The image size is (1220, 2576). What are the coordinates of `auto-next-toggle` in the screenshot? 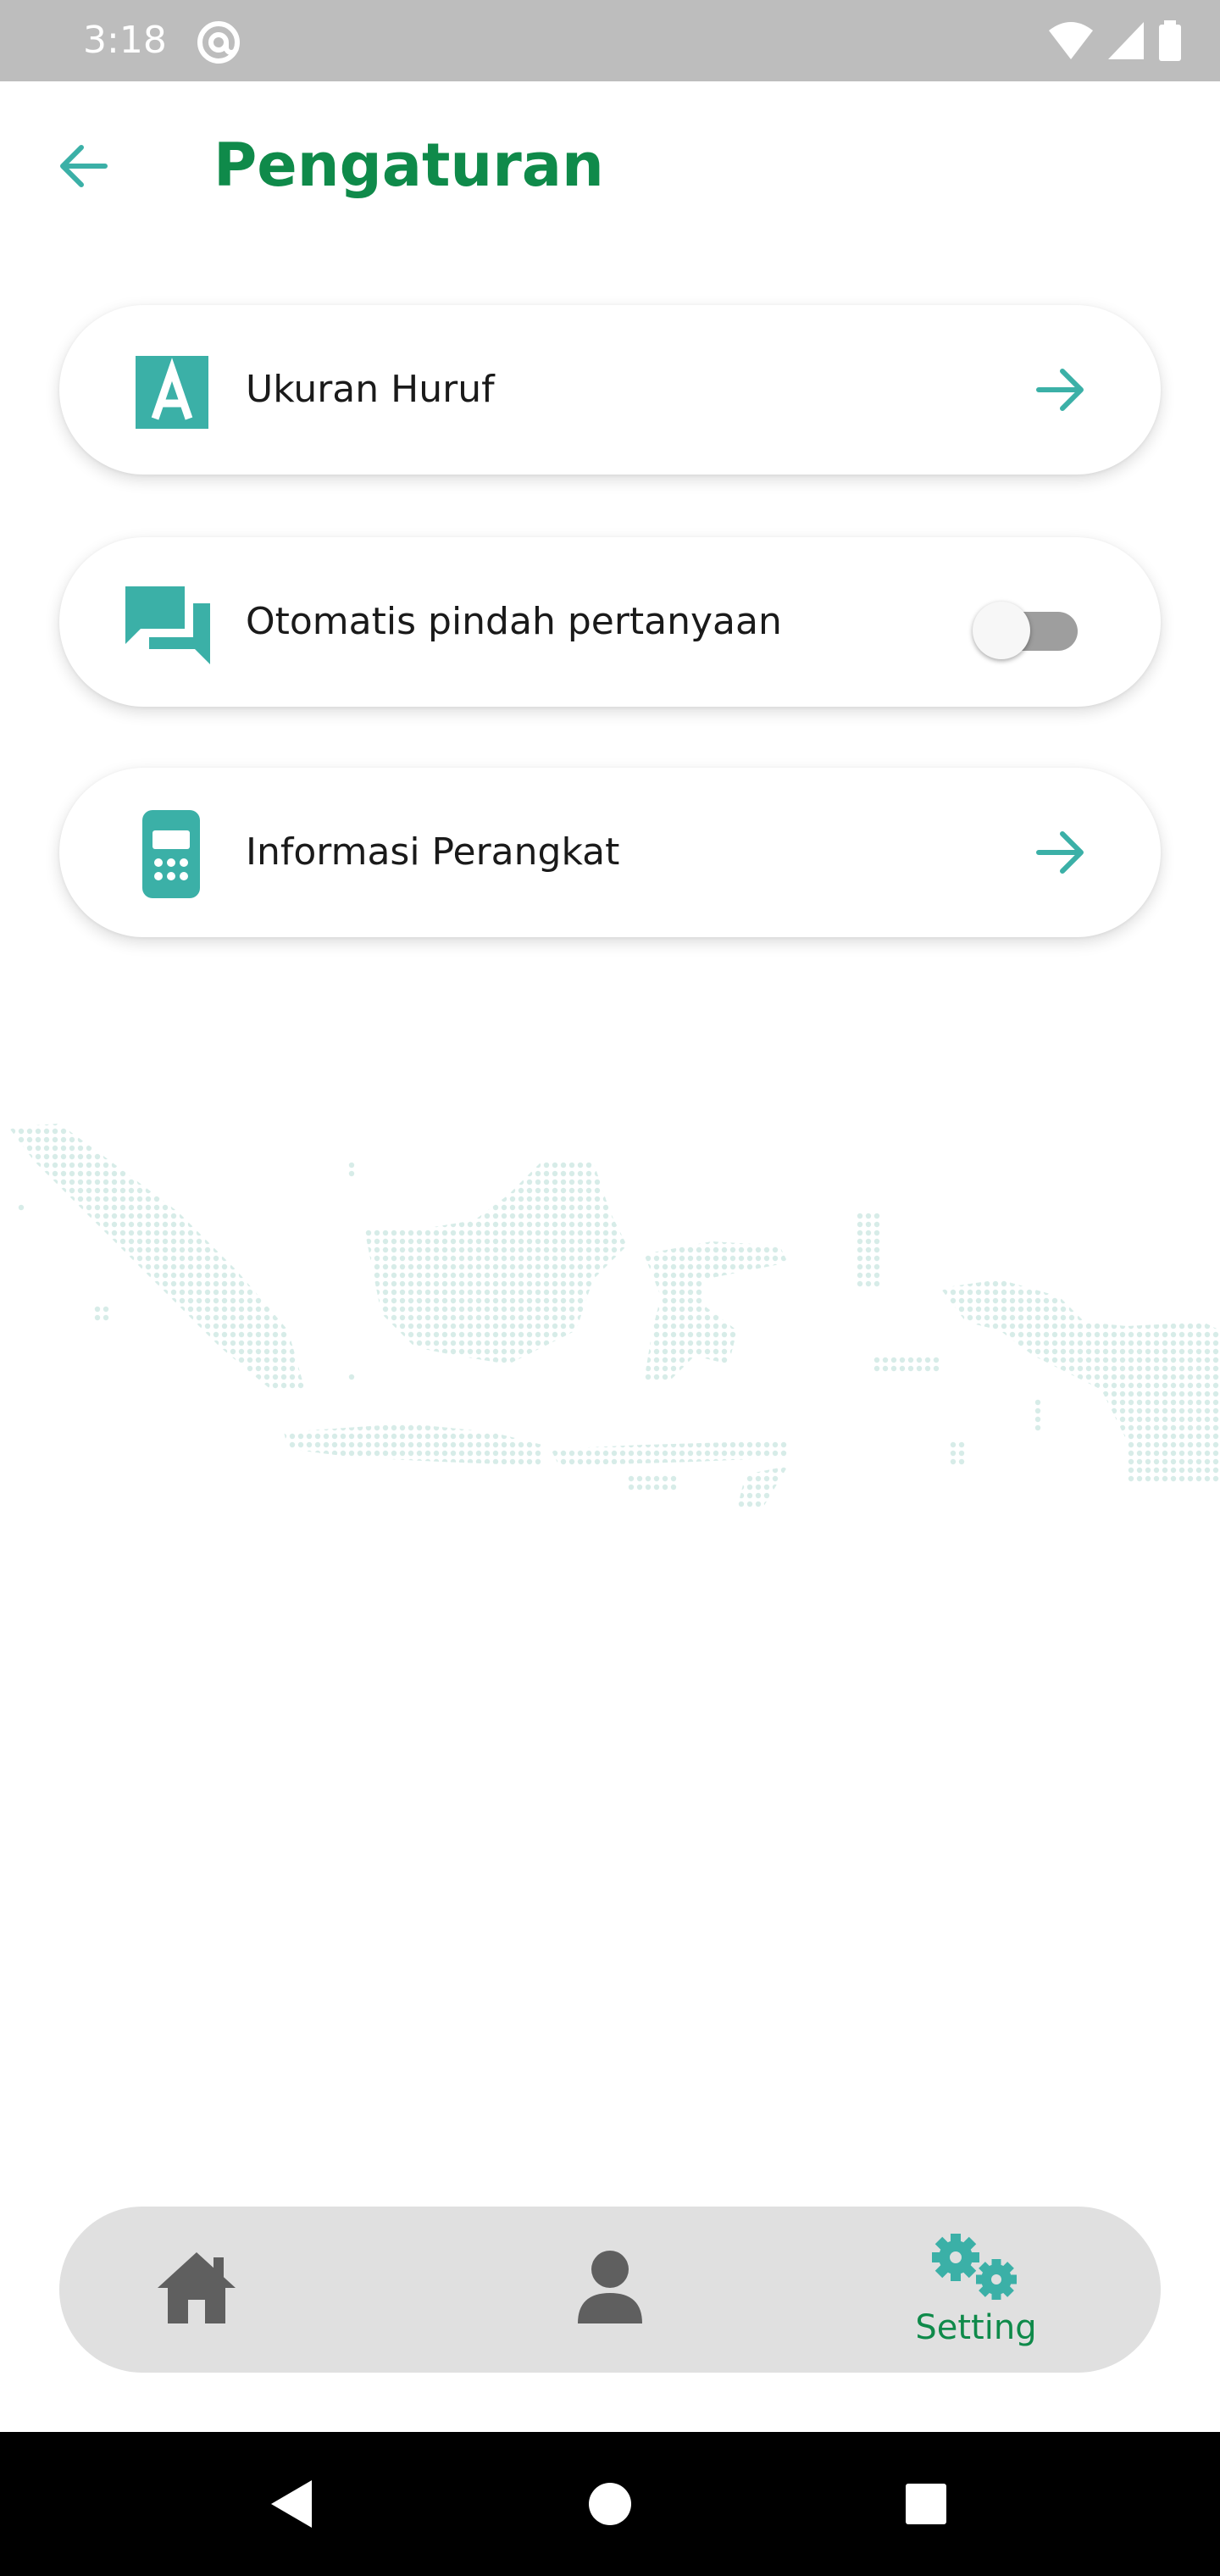 It's located at (1025, 630).